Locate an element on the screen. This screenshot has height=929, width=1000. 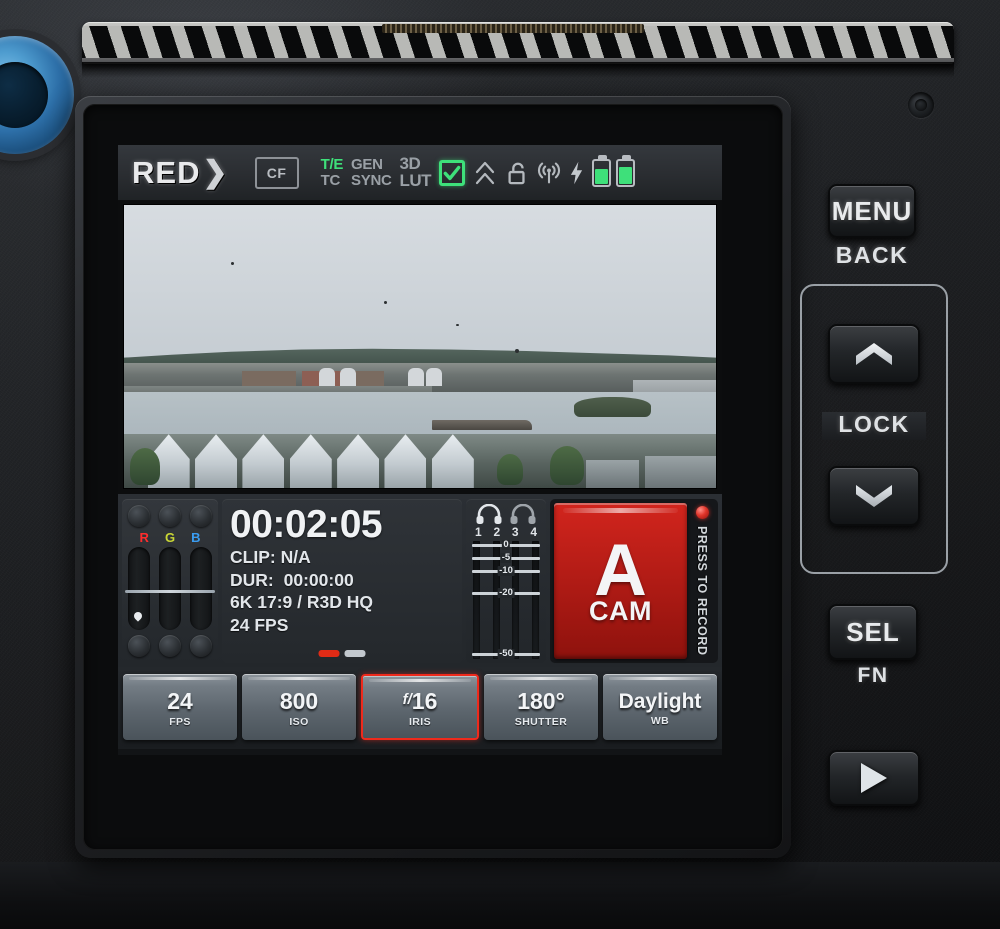
lock-label: LOCK is located at coordinates (874, 424).